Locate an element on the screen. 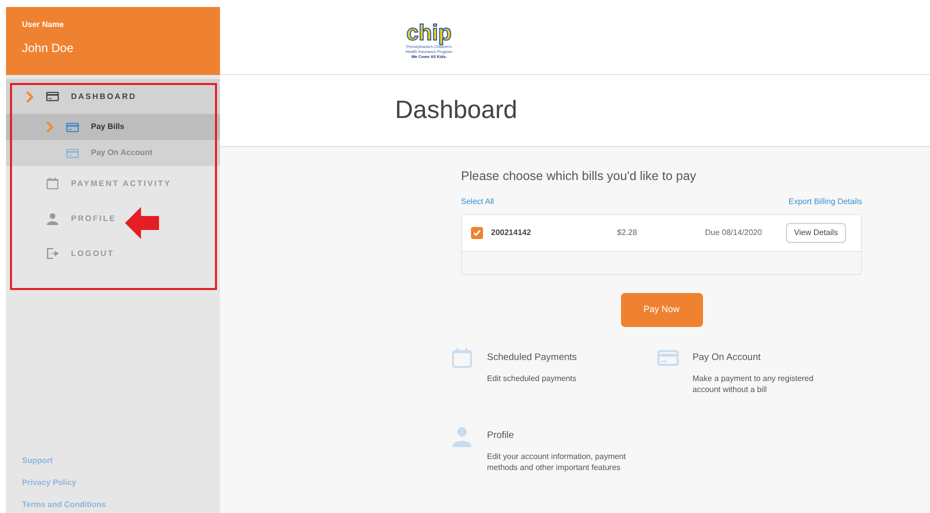 This screenshot has height=513, width=930. nav-sublabel: Pay On Account is located at coordinates (121, 153).